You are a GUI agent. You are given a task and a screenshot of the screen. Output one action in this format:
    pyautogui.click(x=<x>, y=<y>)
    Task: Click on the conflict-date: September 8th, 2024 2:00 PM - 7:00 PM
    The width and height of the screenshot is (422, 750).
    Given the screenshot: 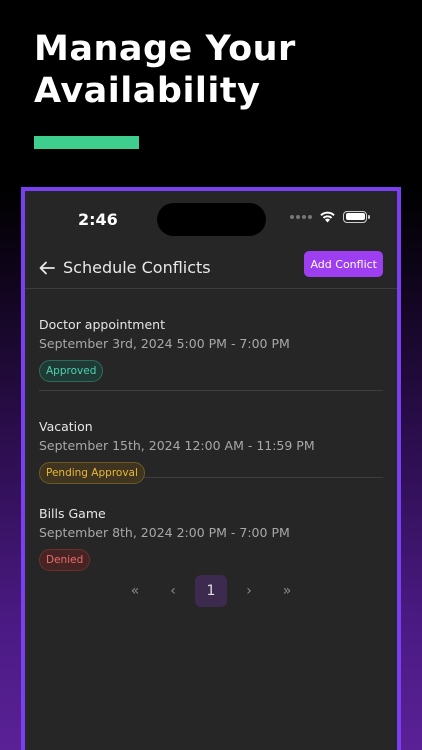 What is the action you would take?
    pyautogui.click(x=164, y=532)
    